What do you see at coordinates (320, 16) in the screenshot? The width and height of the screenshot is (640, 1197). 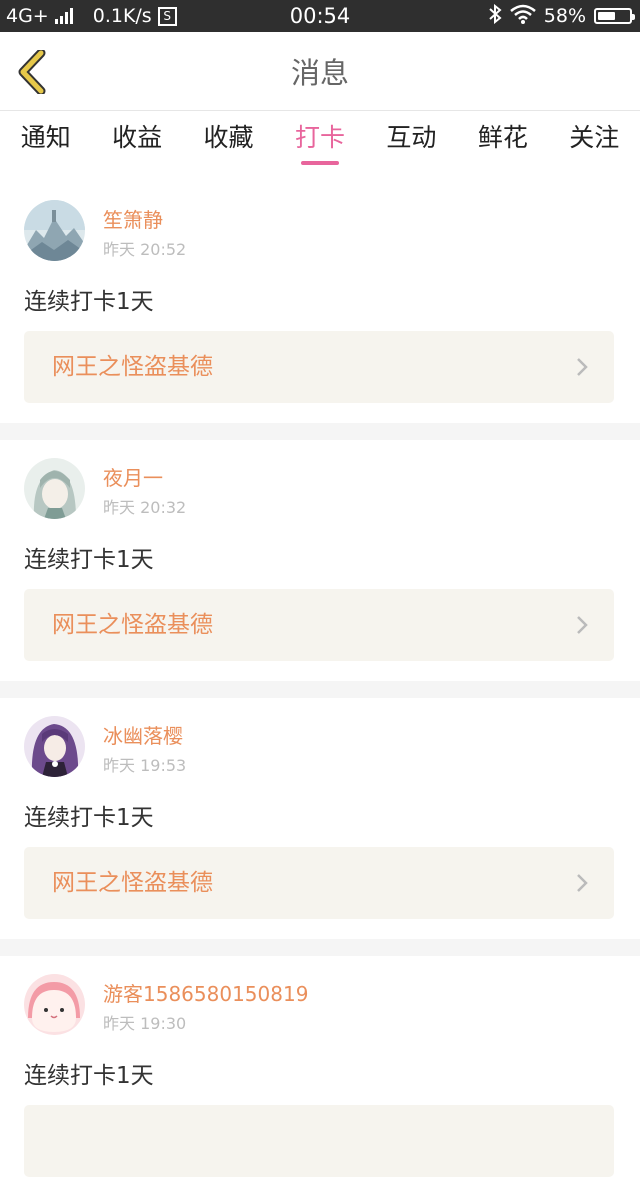 I see `status-bar: 4G+ 0.1K/s S 00:54 58%` at bounding box center [320, 16].